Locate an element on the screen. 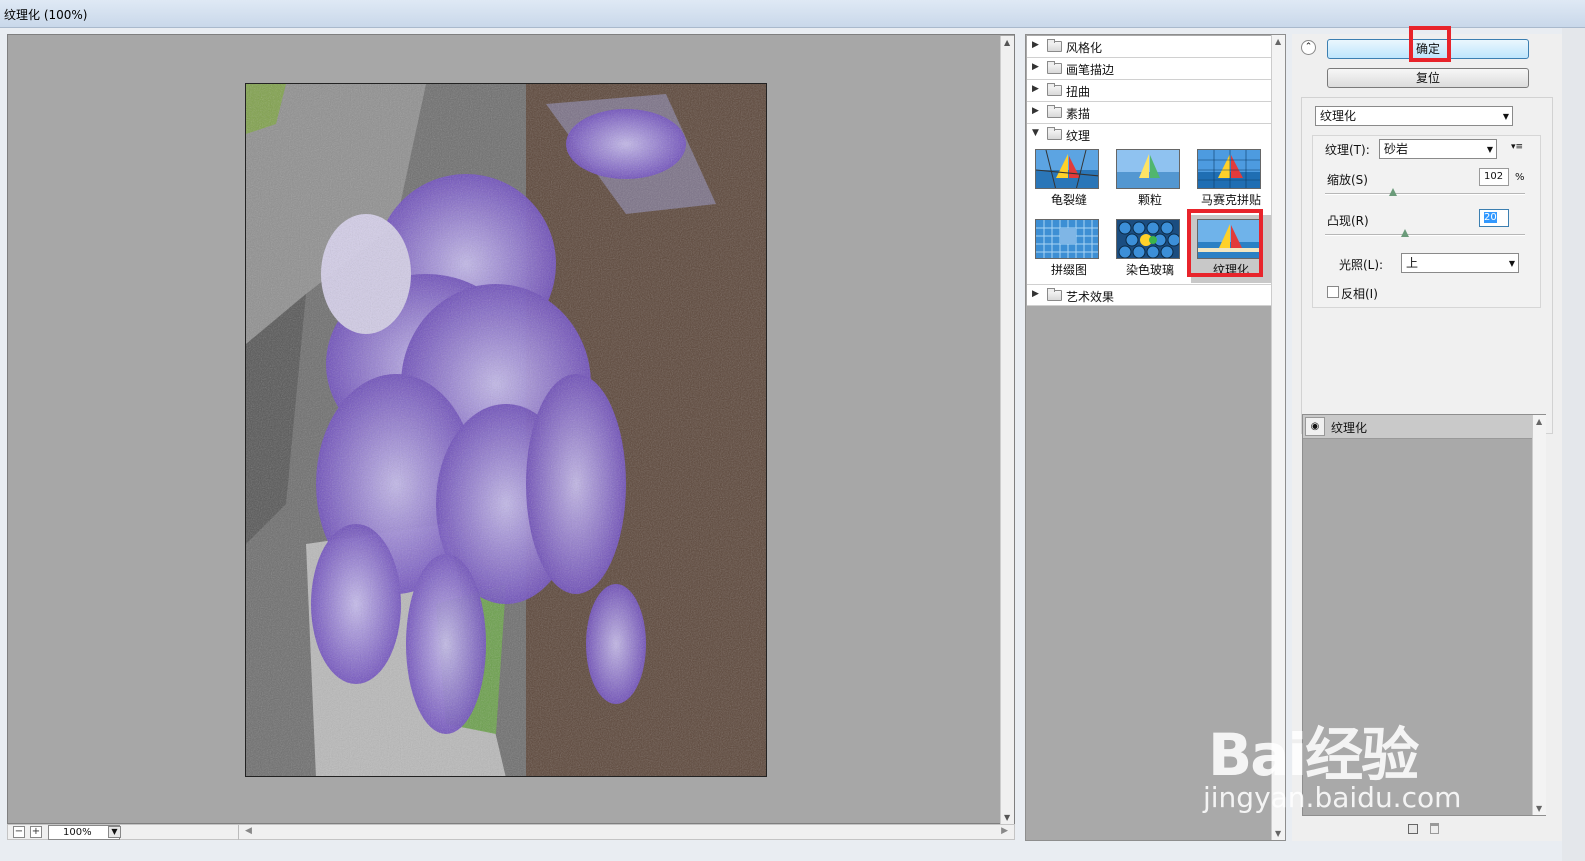  collapse-triangle-icon: ▼ is located at coordinates (1035, 133).